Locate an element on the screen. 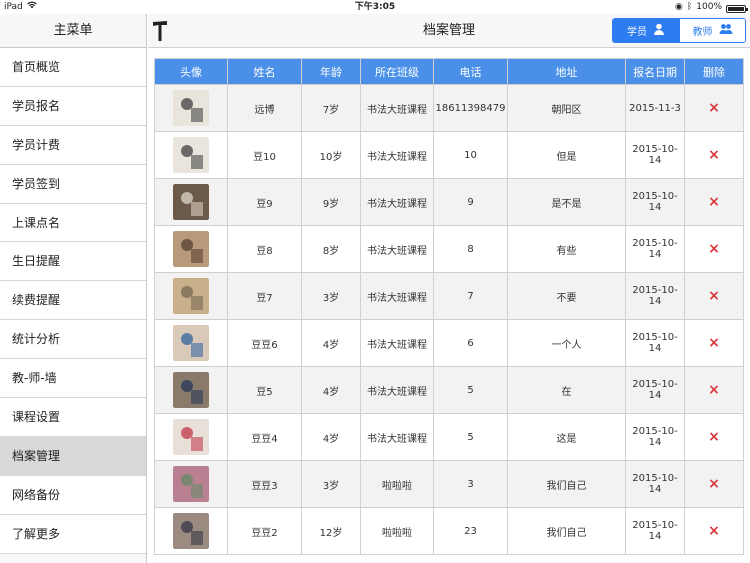 Image resolution: width=750 pixels, height=563 pixels. segment-student-label: 学员 is located at coordinates (637, 32).